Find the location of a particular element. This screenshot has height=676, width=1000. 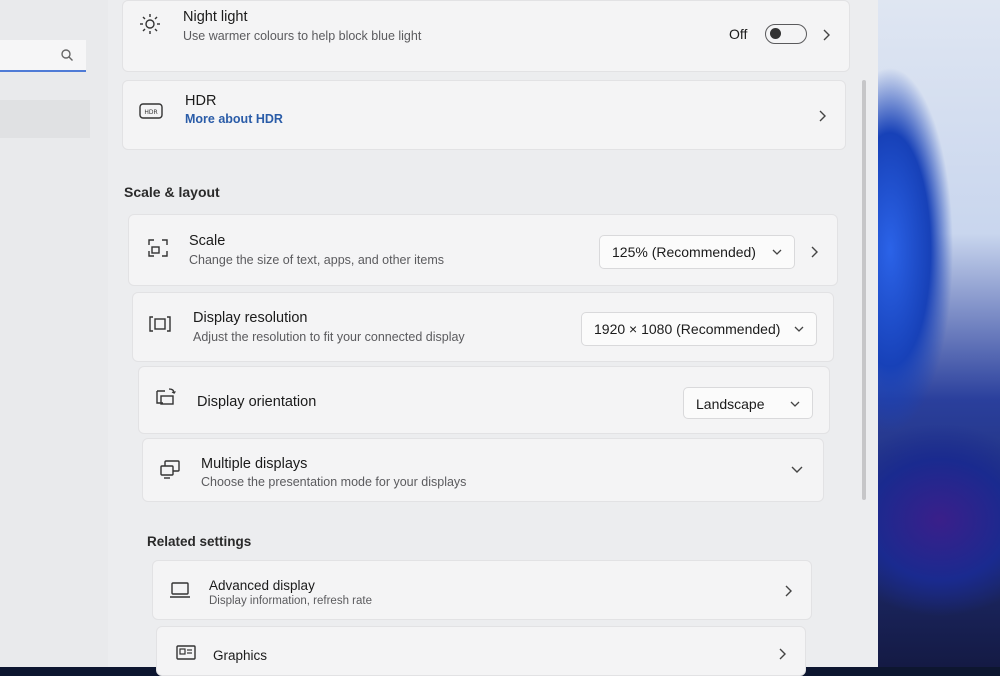

navigation-pane is located at coordinates (54, 333).